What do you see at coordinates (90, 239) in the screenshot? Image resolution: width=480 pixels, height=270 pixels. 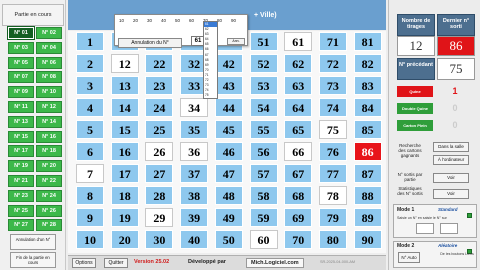 I see `number-cell: 10` at bounding box center [90, 239].